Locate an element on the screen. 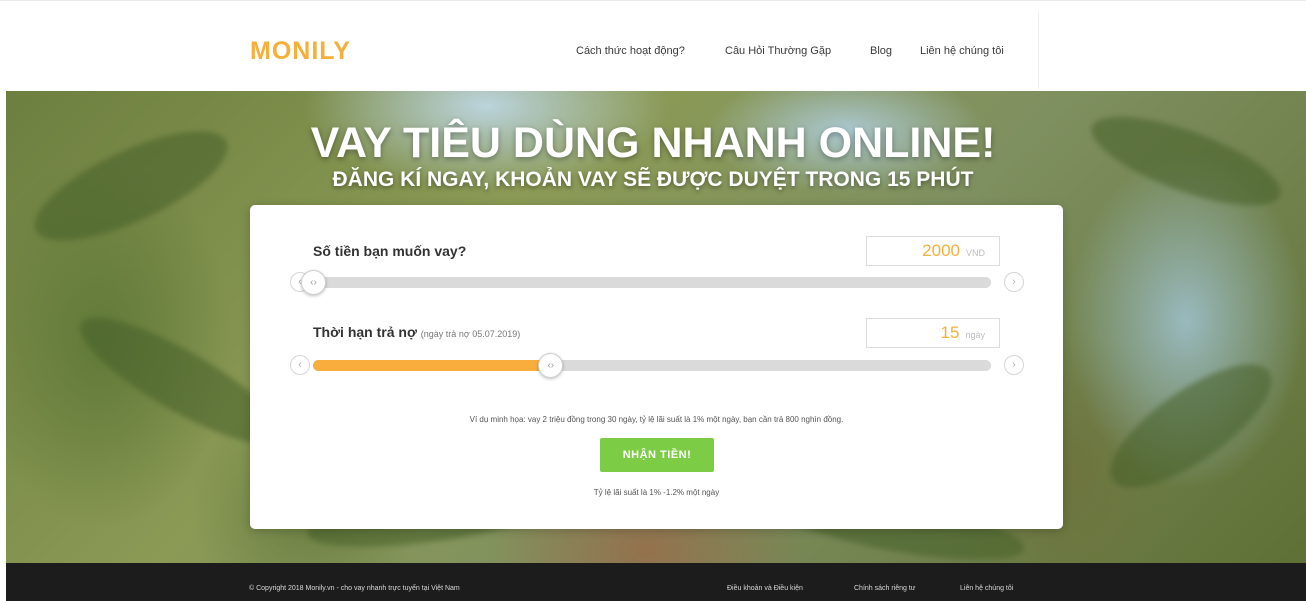 This screenshot has height=601, width=1306. term-due-date-note: (ngày trả nợ 05.07.2019) is located at coordinates (470, 334).